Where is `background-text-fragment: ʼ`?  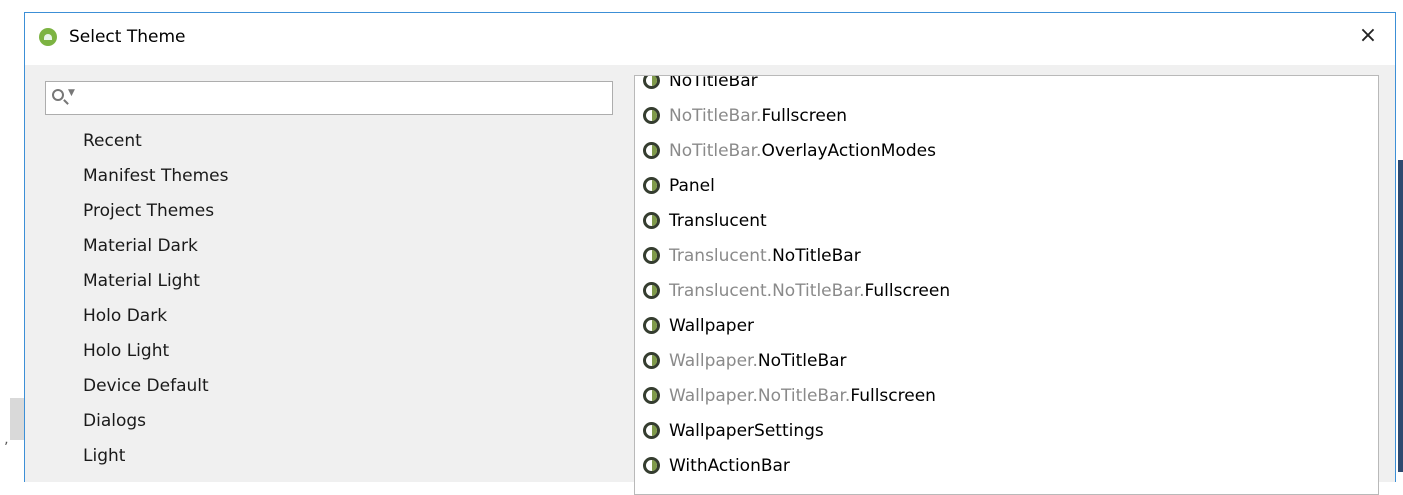 background-text-fragment: ʼ is located at coordinates (6, 448).